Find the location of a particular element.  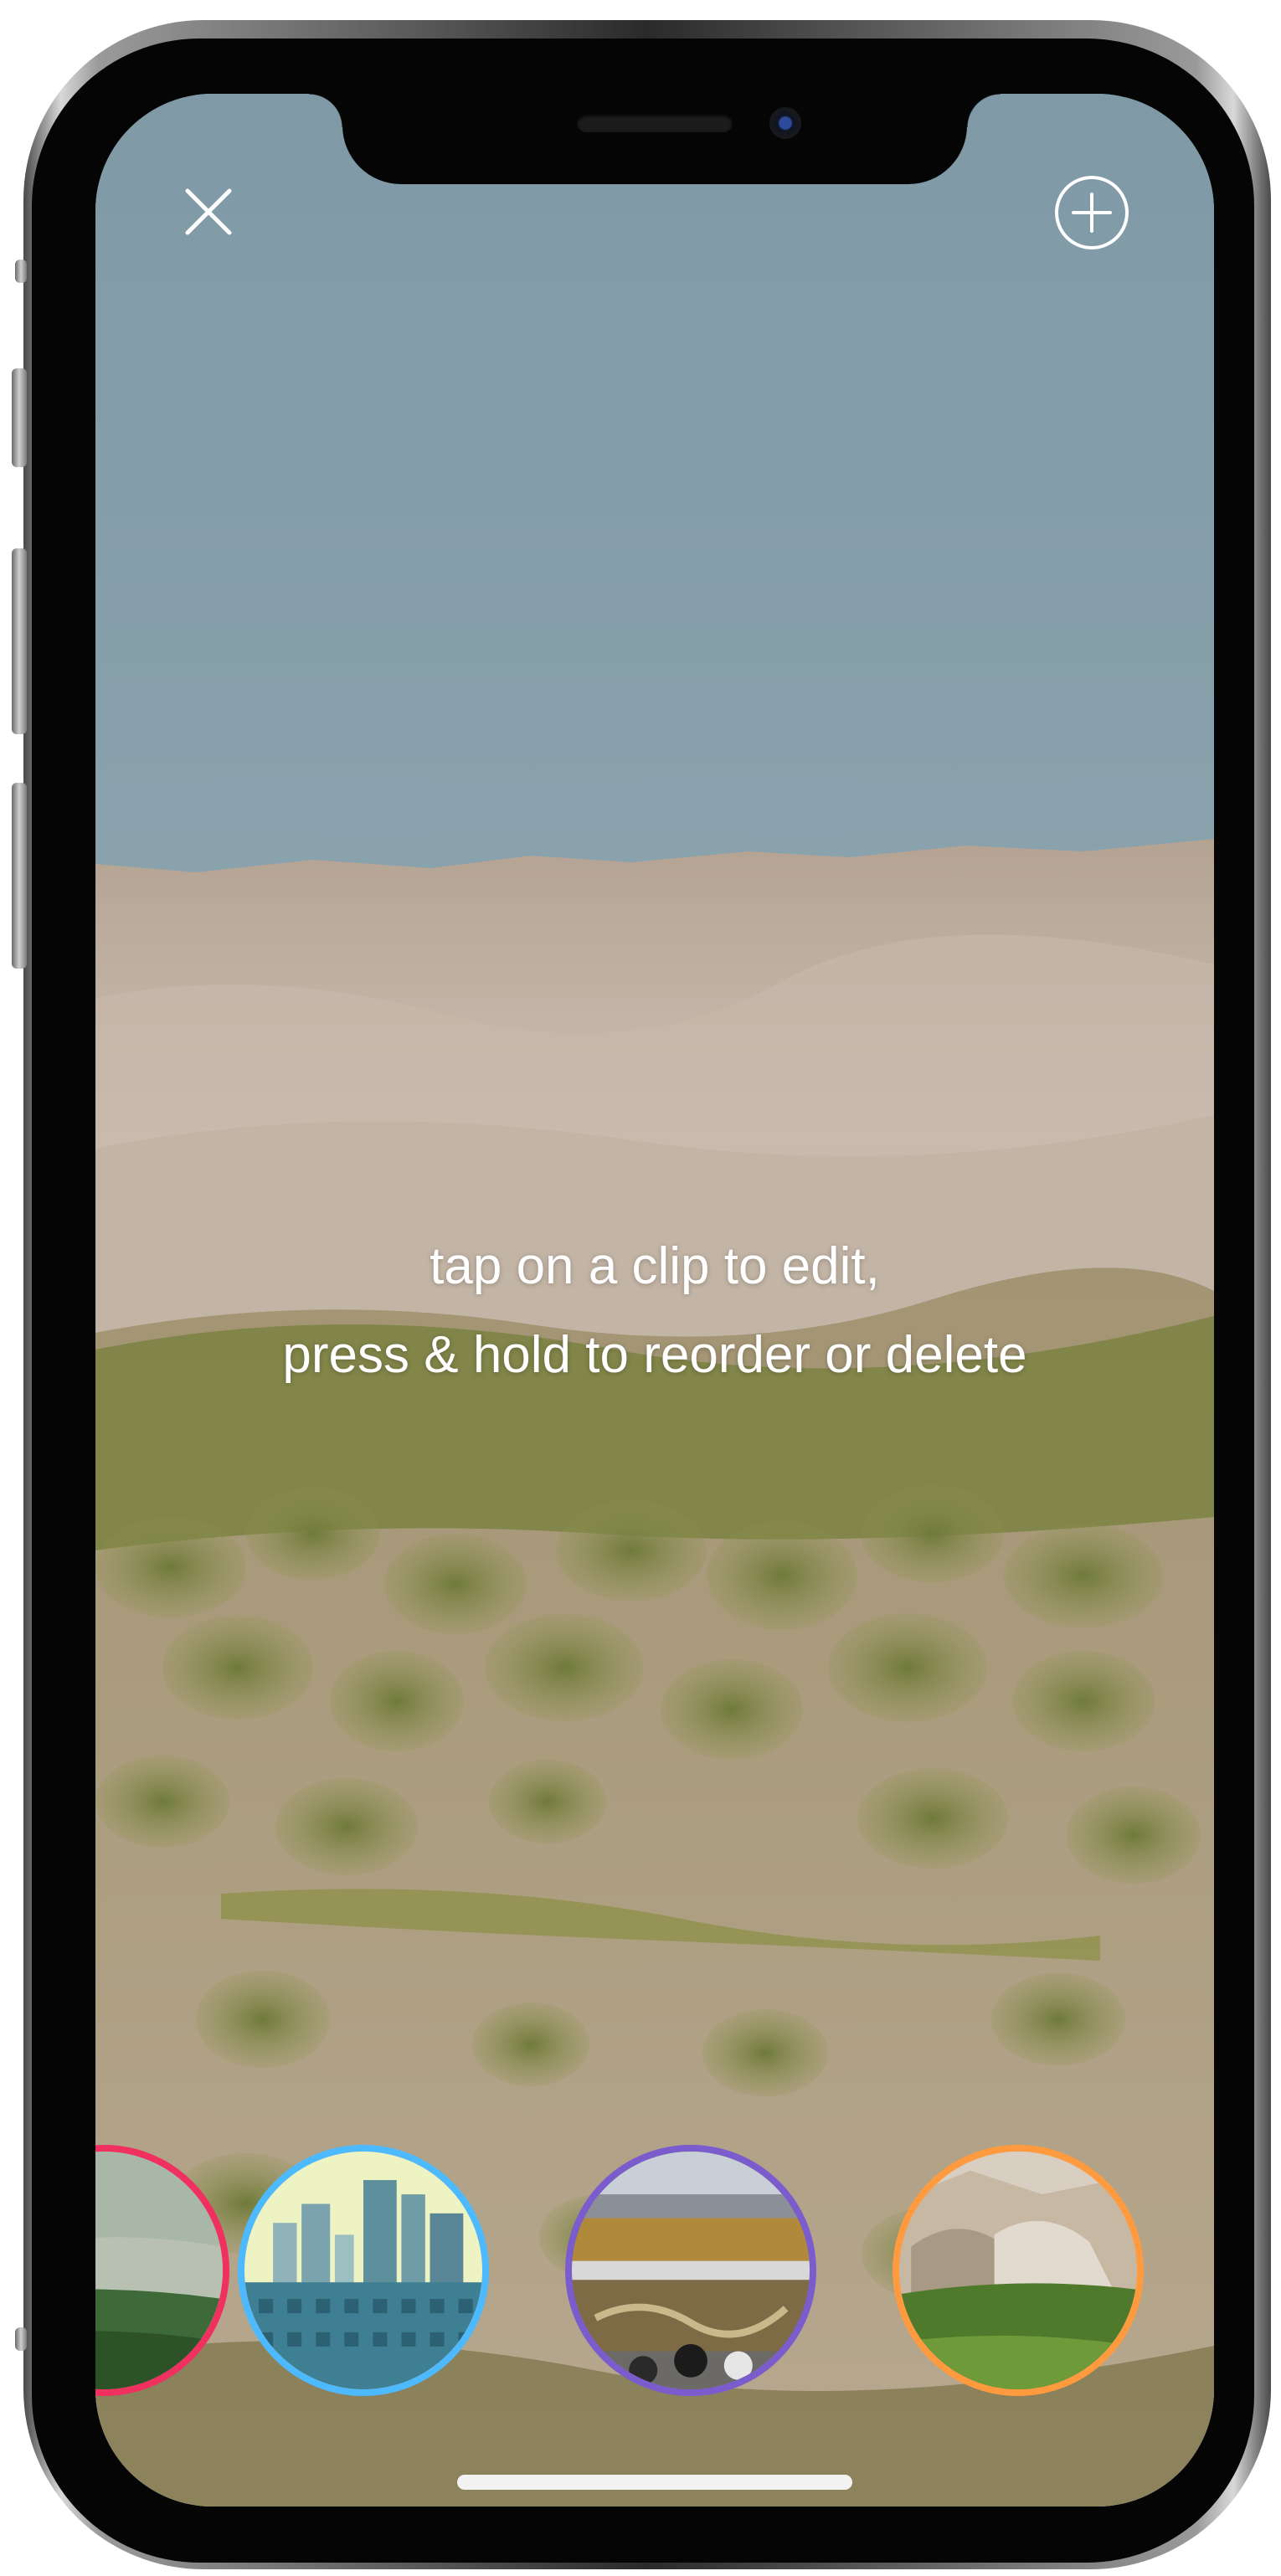

close-icon is located at coordinates (208, 212).